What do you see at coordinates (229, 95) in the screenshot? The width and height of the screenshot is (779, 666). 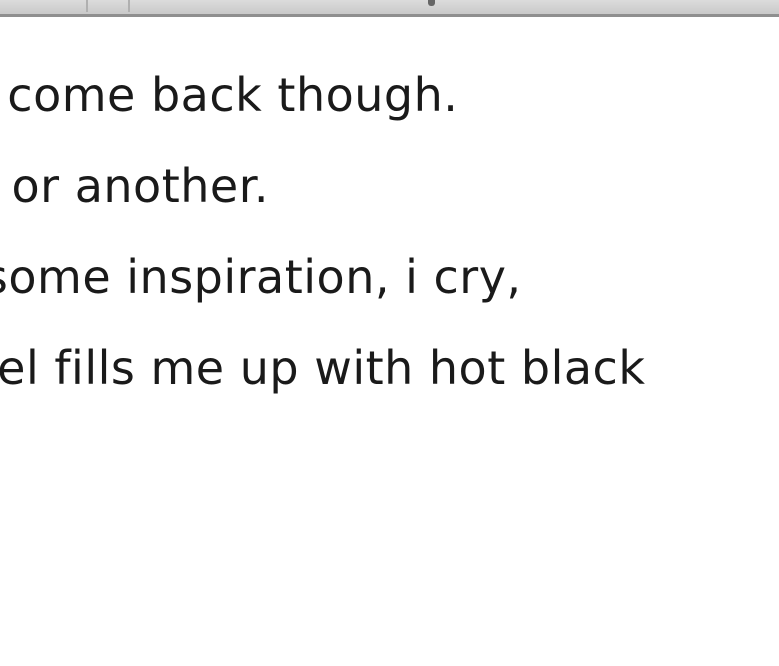 I see `text-line: vs come back though.` at bounding box center [229, 95].